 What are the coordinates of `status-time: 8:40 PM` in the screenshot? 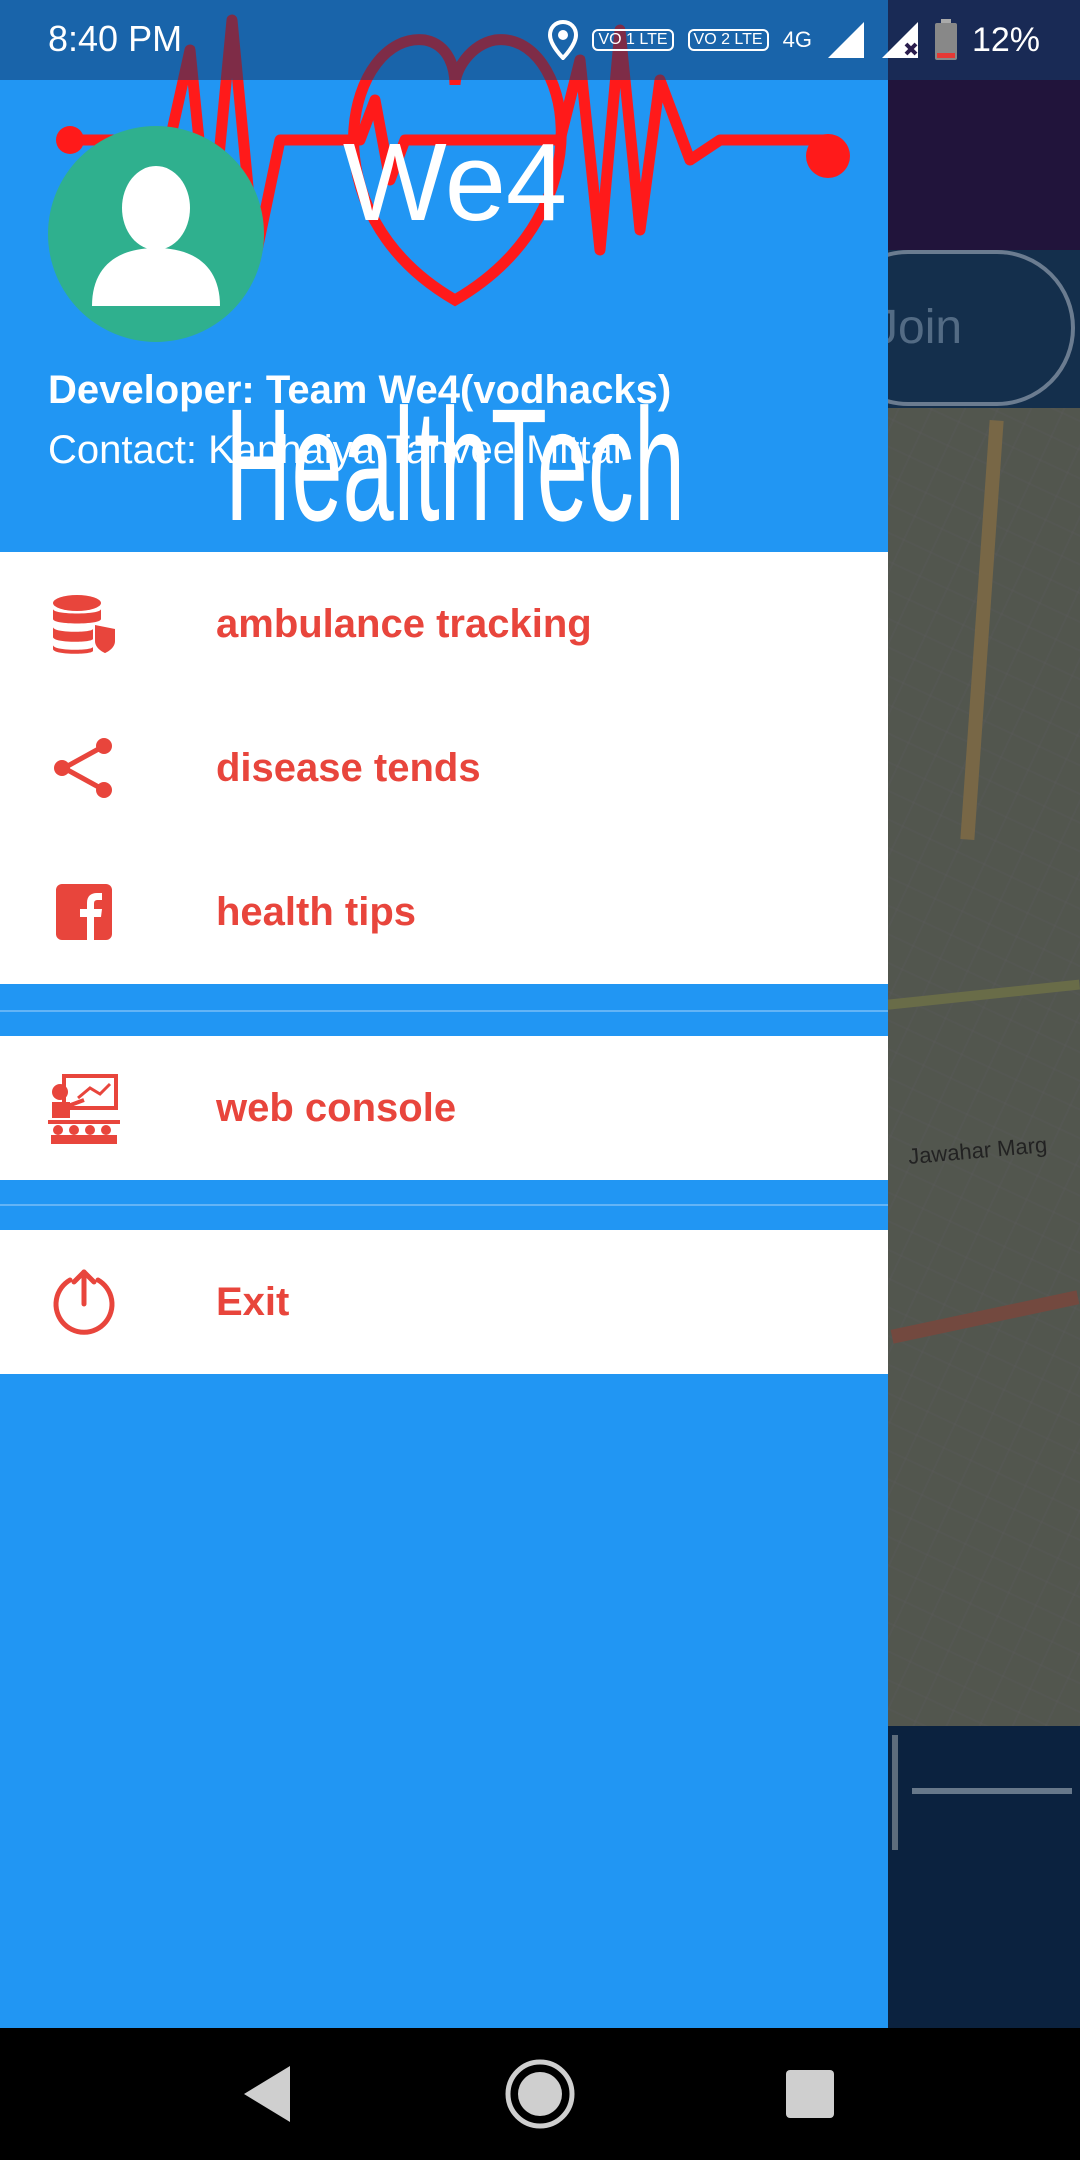 It's located at (115, 38).